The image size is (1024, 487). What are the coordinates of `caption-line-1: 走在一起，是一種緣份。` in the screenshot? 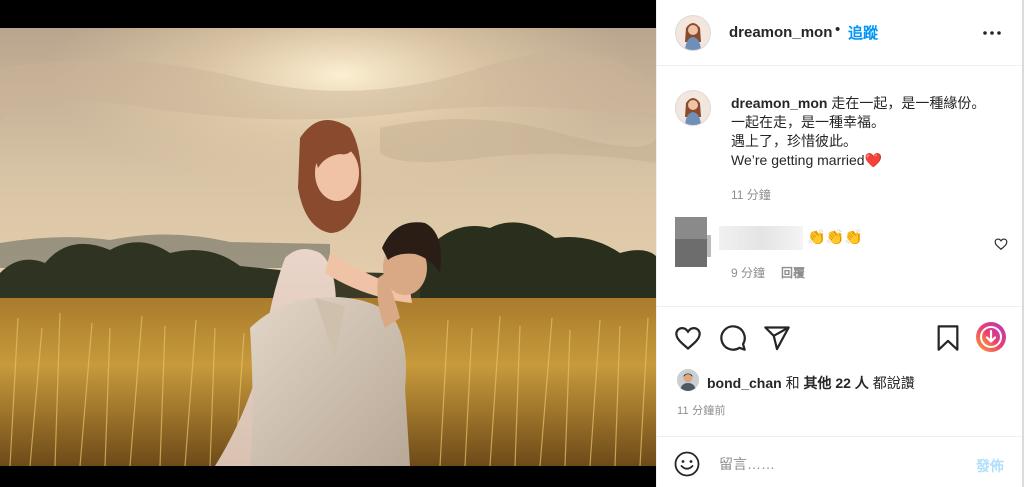 It's located at (908, 103).